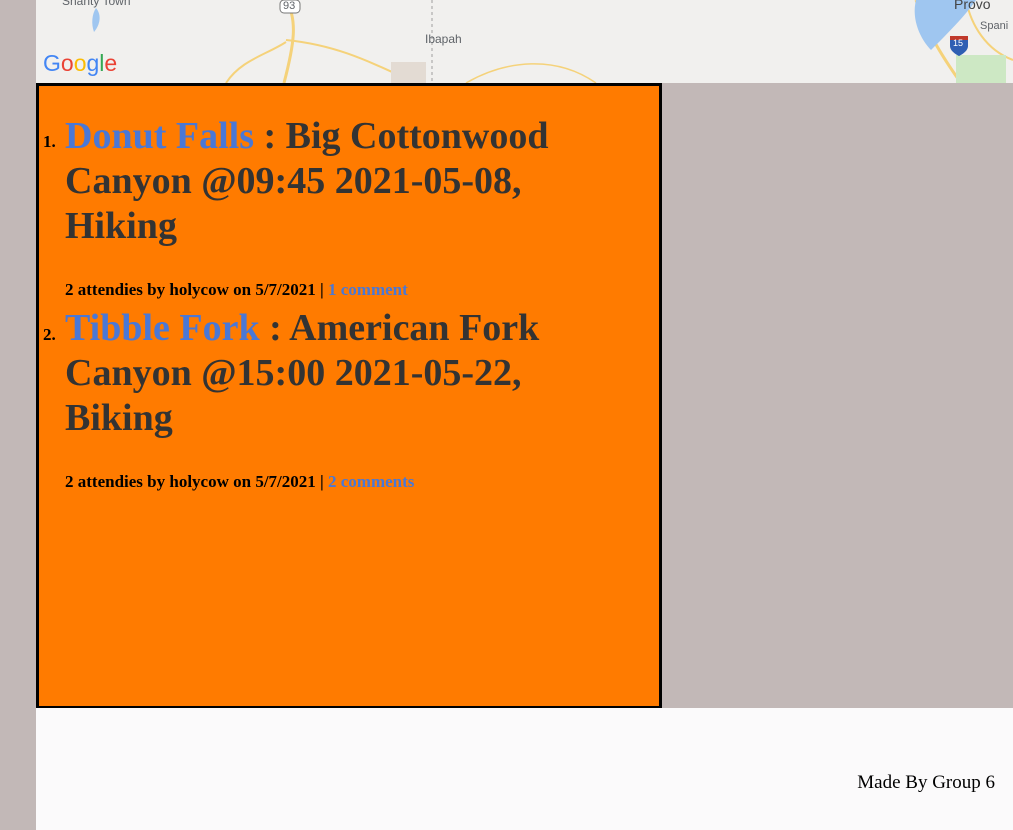 This screenshot has height=830, width=1013. What do you see at coordinates (49, 141) in the screenshot?
I see `list-item-number: 1.` at bounding box center [49, 141].